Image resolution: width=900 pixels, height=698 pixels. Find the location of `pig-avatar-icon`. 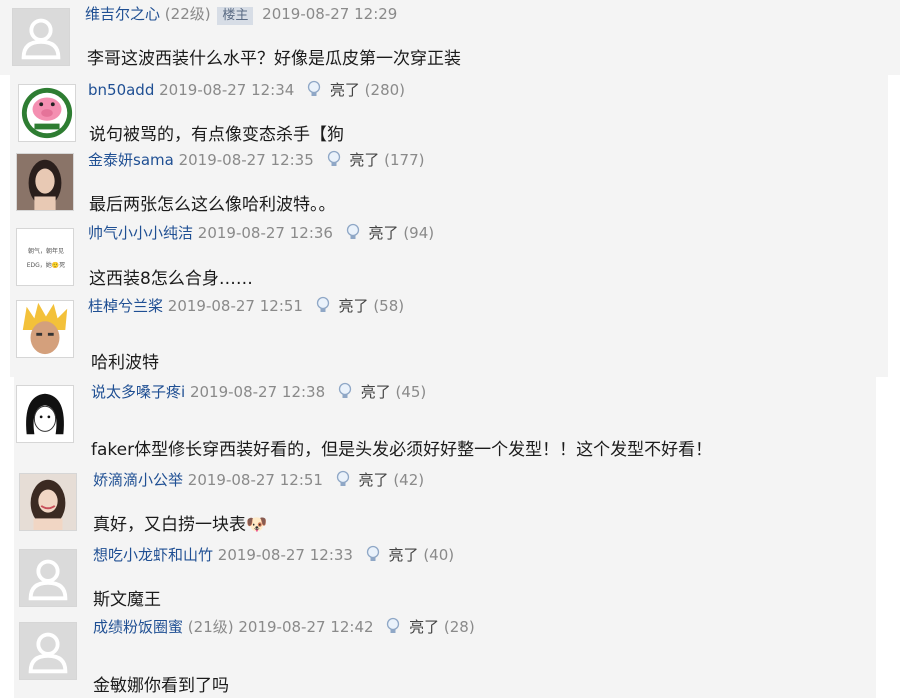

pig-avatar-icon is located at coordinates (47, 113).